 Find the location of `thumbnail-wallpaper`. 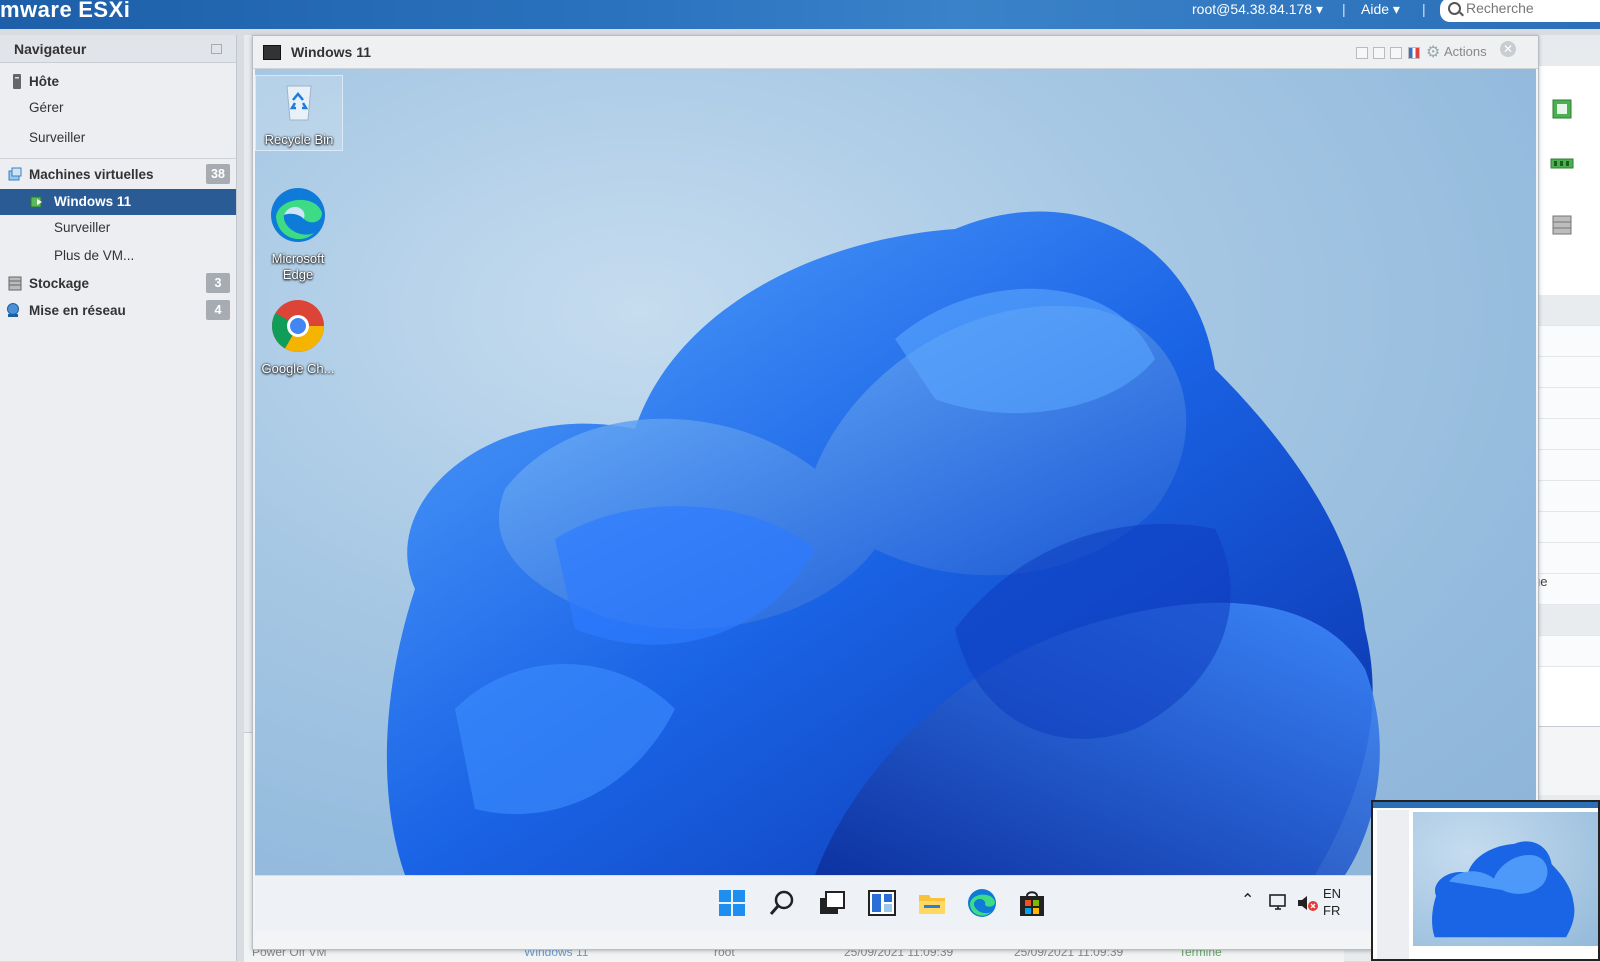

thumbnail-wallpaper is located at coordinates (1503, 889).